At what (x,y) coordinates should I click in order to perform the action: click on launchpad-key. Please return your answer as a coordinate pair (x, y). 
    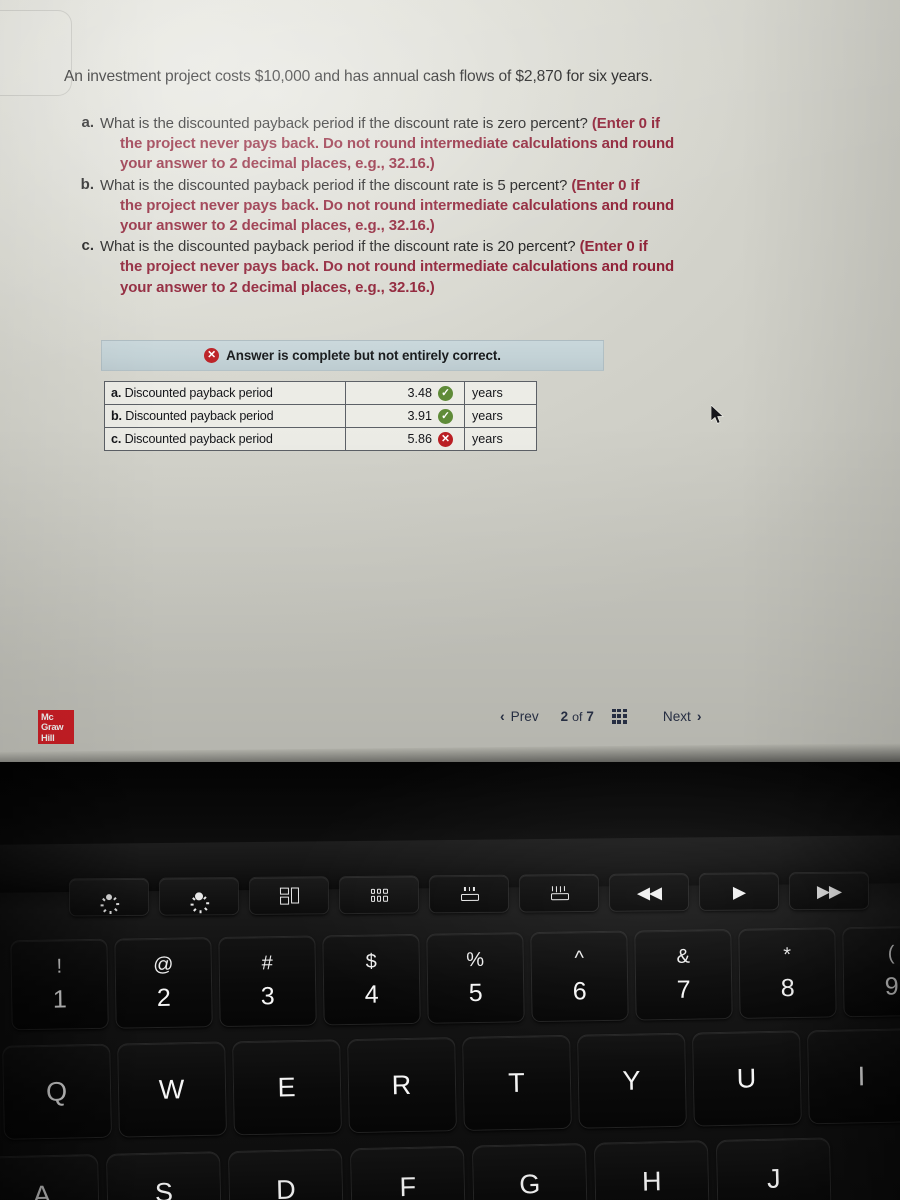
    Looking at the image, I should click on (379, 895).